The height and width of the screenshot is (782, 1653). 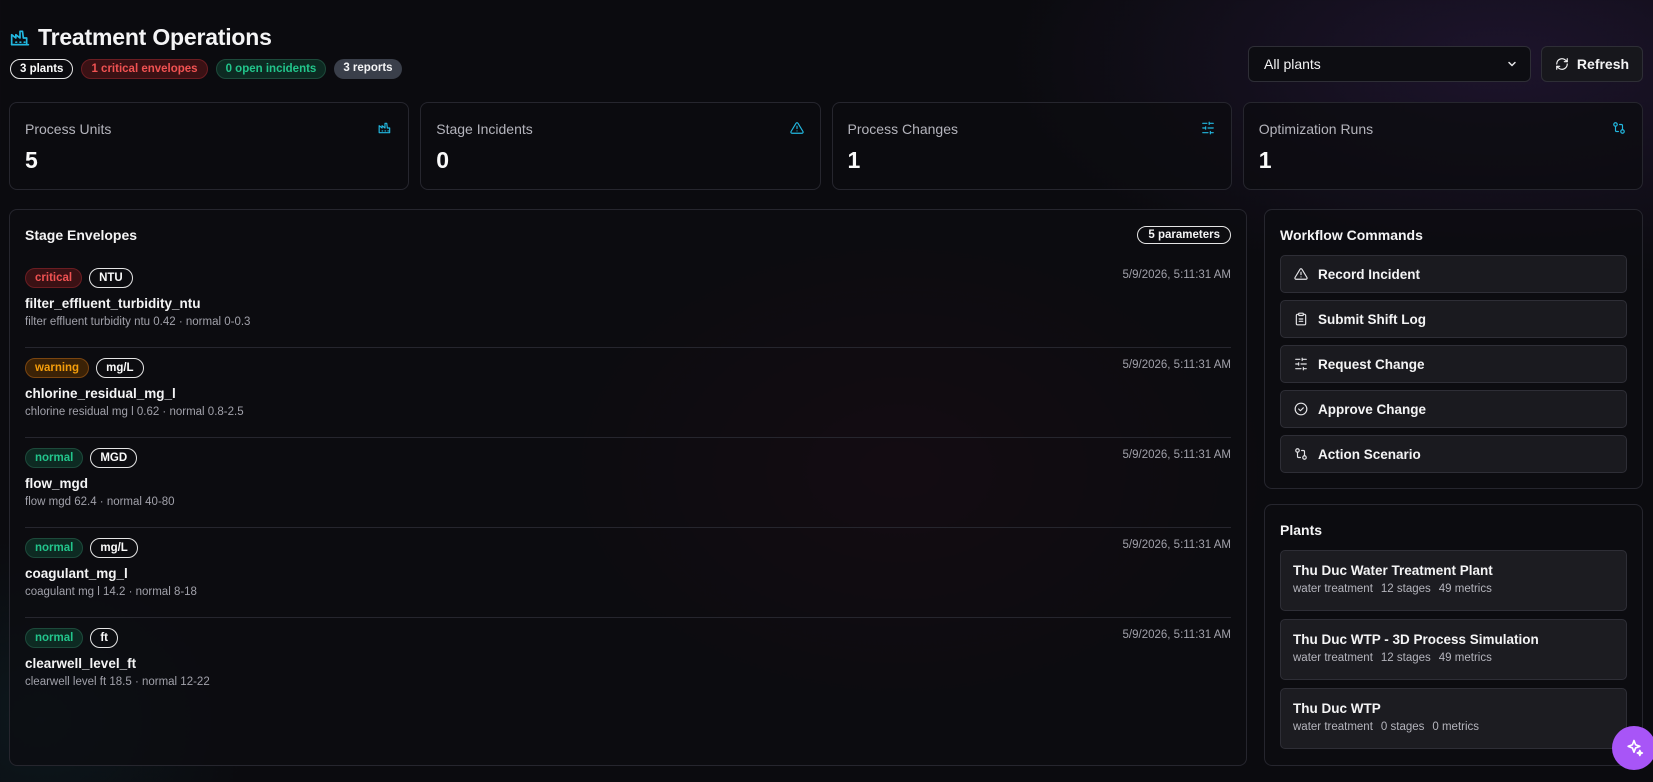 What do you see at coordinates (111, 592) in the screenshot?
I see `envelope-description: coagulant mg l 14.2 · normal 8-18` at bounding box center [111, 592].